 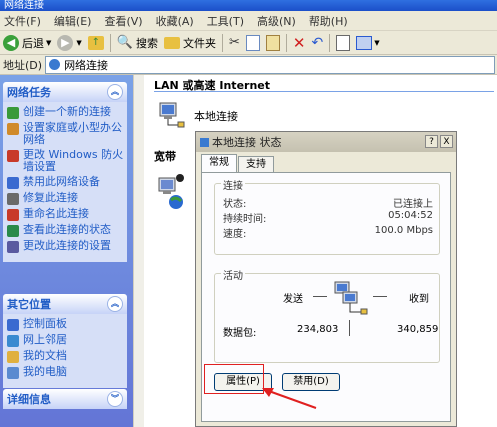 What do you see at coordinates (199, 43) in the screenshot?
I see `folders-label: 文件夹` at bounding box center [199, 43].